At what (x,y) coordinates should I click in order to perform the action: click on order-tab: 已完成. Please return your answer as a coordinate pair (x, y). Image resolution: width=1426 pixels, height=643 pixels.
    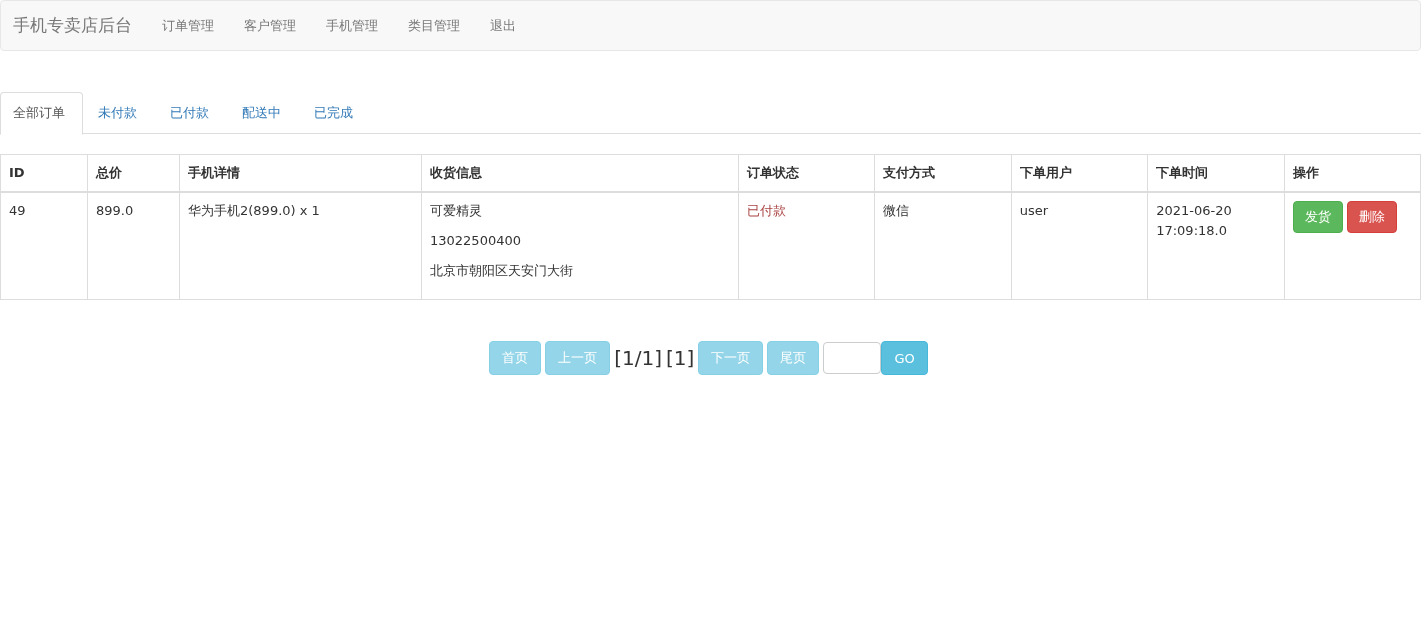
    Looking at the image, I should click on (336, 112).